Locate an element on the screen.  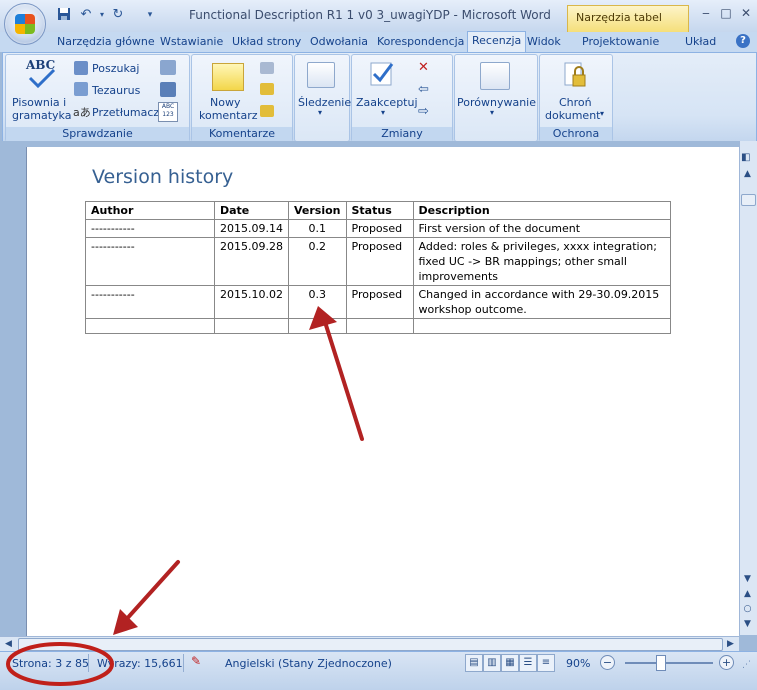
maximize-button: □ is located at coordinates (726, 13).